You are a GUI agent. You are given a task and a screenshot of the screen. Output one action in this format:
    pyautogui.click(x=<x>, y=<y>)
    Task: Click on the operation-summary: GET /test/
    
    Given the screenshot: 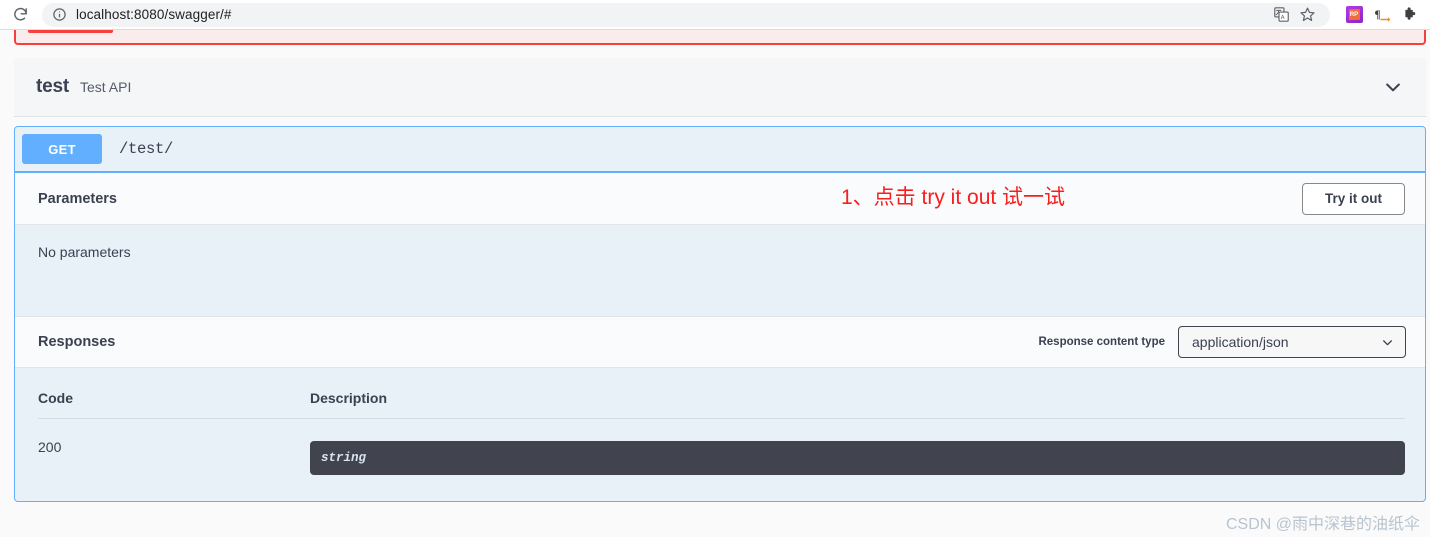 What is the action you would take?
    pyautogui.click(x=720, y=150)
    